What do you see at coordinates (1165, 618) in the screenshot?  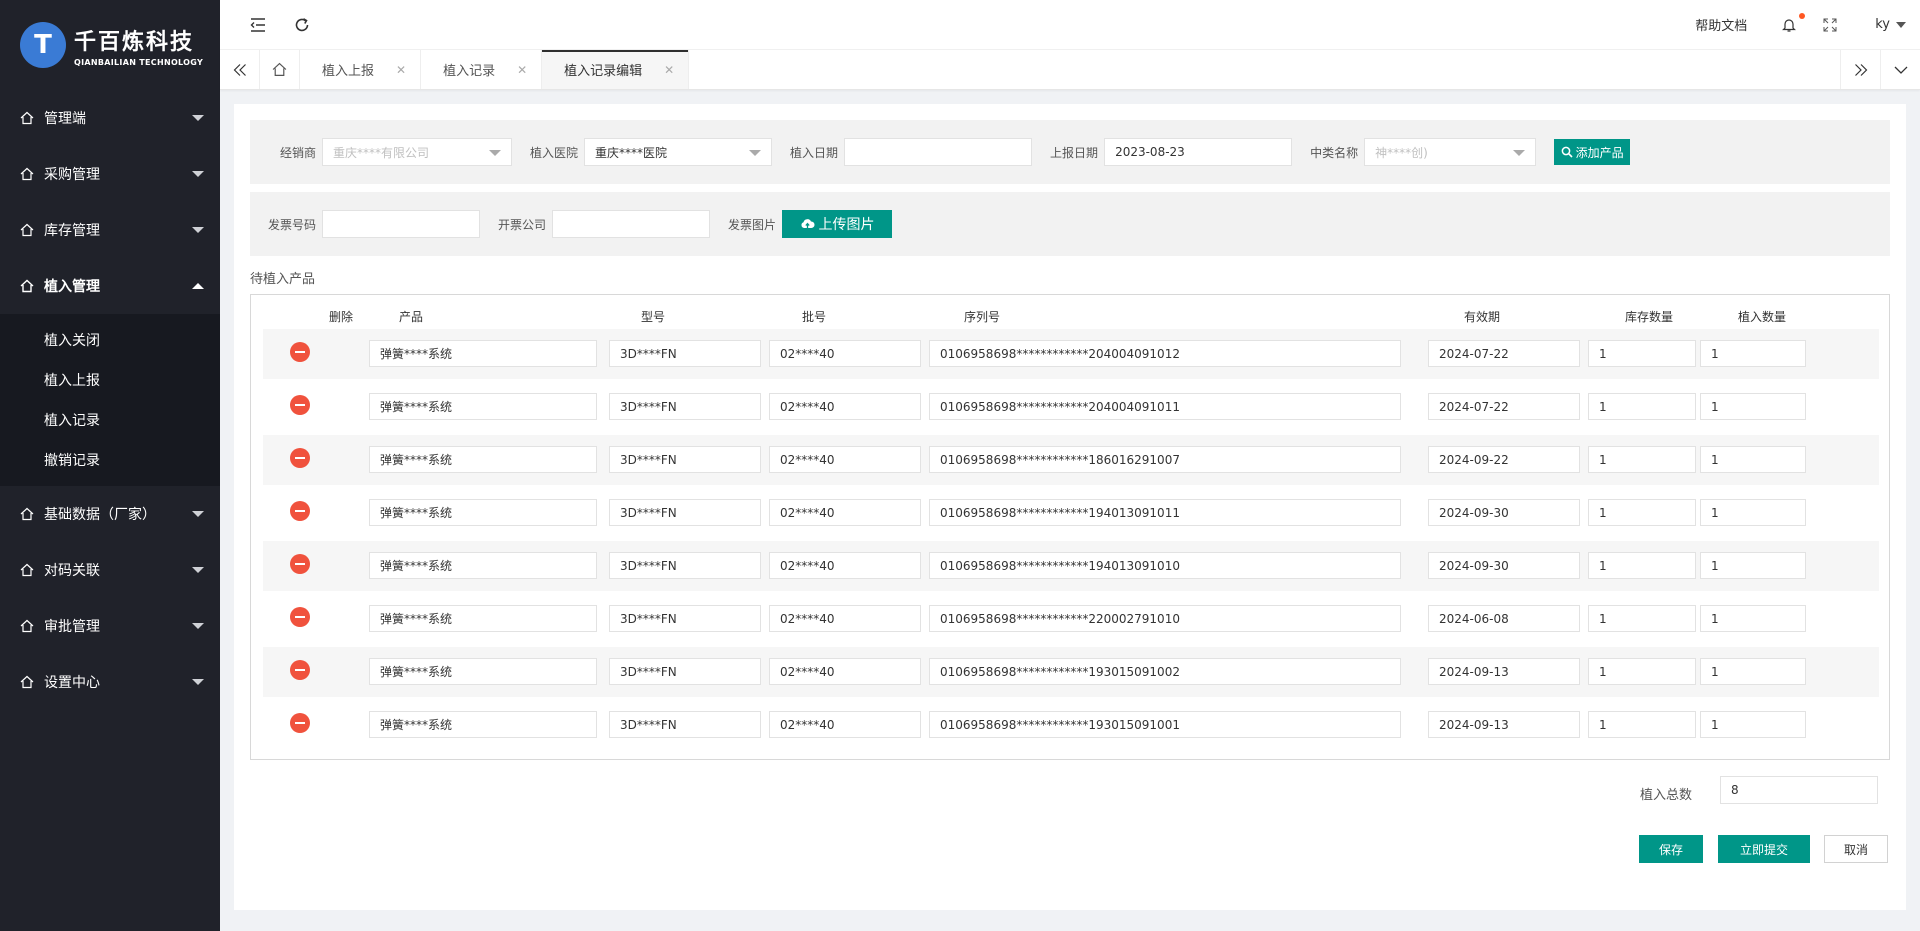 I see `serial-field: 0106958698************220002791010` at bounding box center [1165, 618].